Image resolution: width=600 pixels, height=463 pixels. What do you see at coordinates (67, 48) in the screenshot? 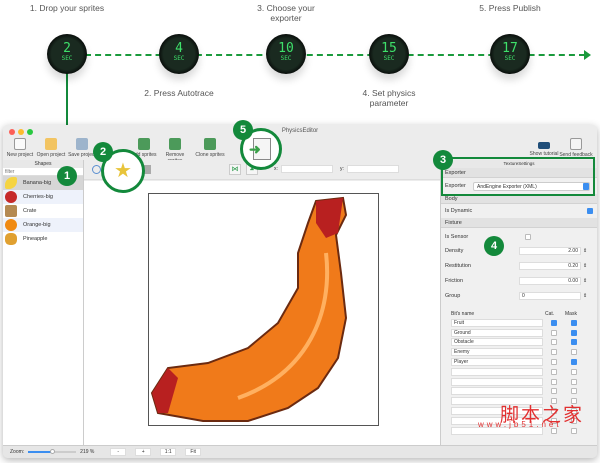
I see `timer-value: 2` at bounding box center [67, 48].